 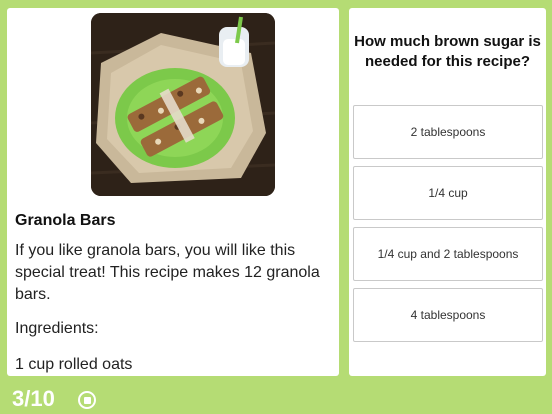 I want to click on answer-option-1: 2 tablespoons, so click(x=448, y=132).